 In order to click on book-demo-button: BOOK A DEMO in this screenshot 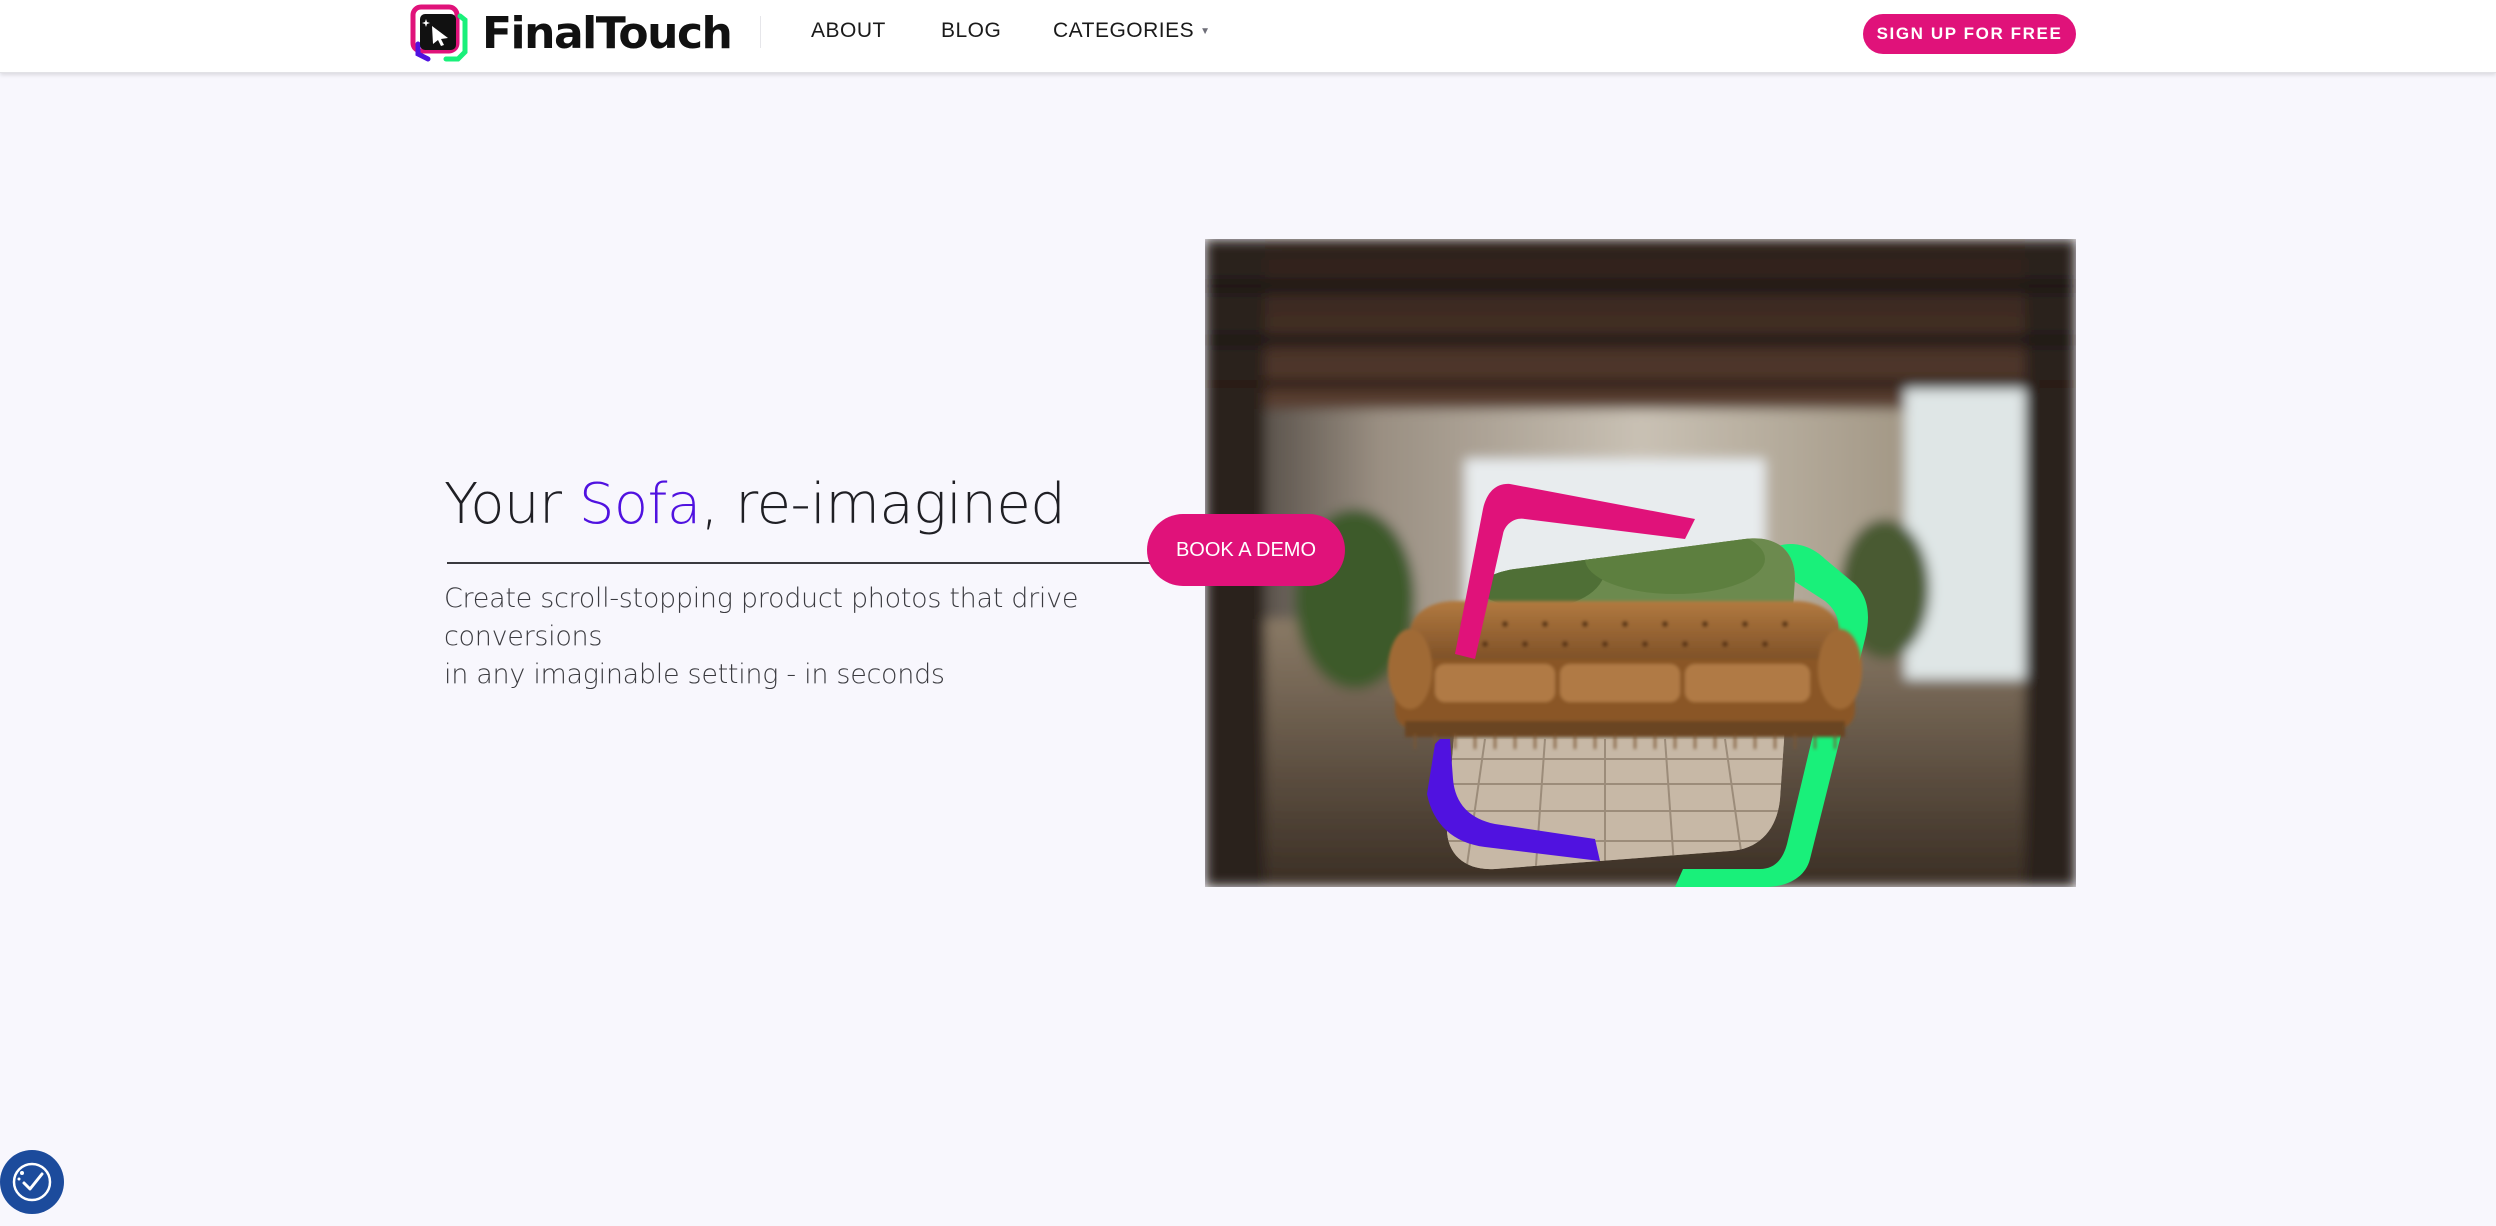, I will do `click(1246, 550)`.